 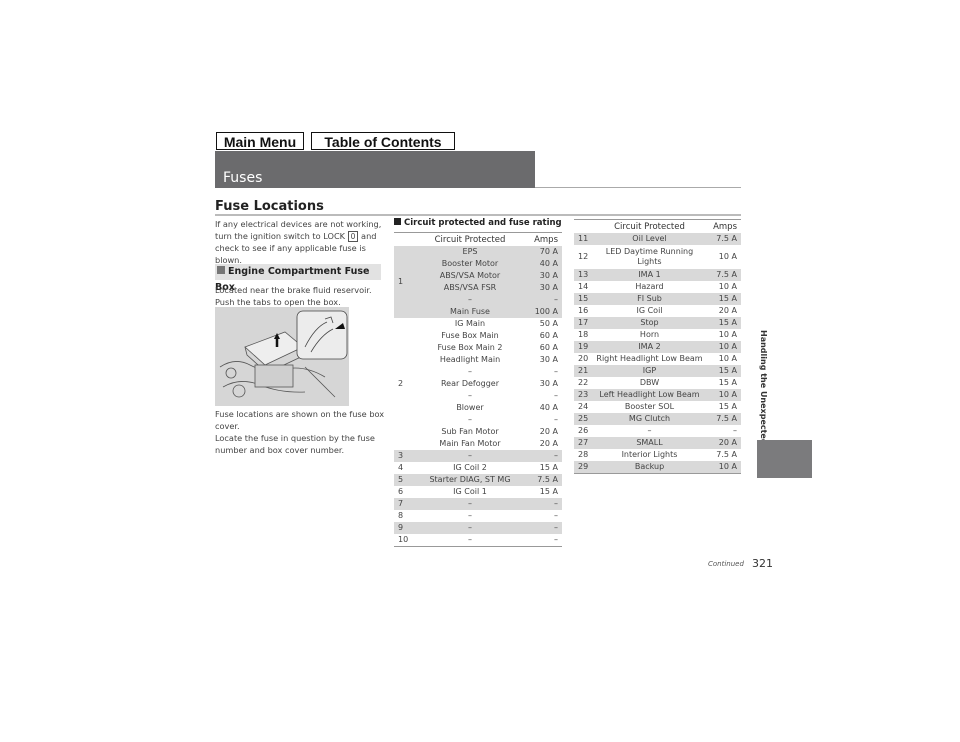 What do you see at coordinates (583, 334) in the screenshot?
I see `fuse-number: 18` at bounding box center [583, 334].